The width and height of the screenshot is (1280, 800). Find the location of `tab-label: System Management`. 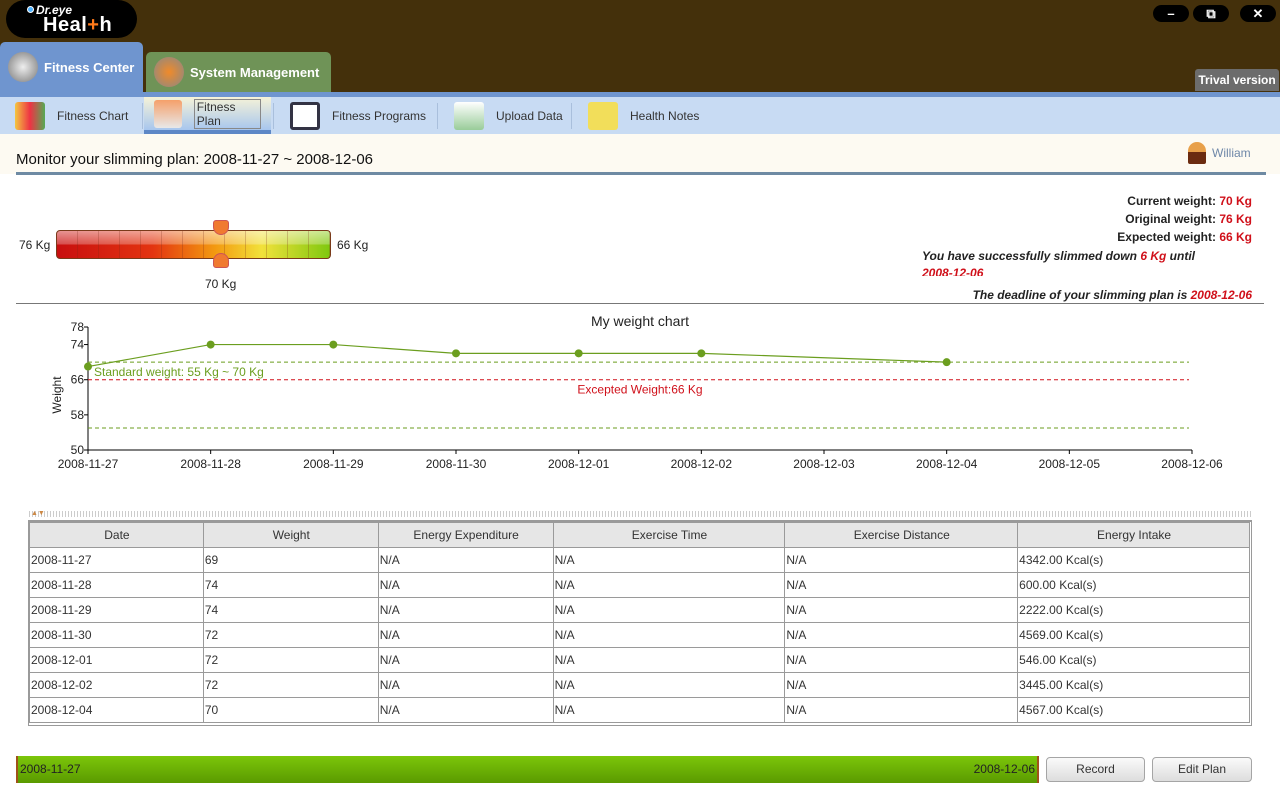

tab-label: System Management is located at coordinates (255, 72).